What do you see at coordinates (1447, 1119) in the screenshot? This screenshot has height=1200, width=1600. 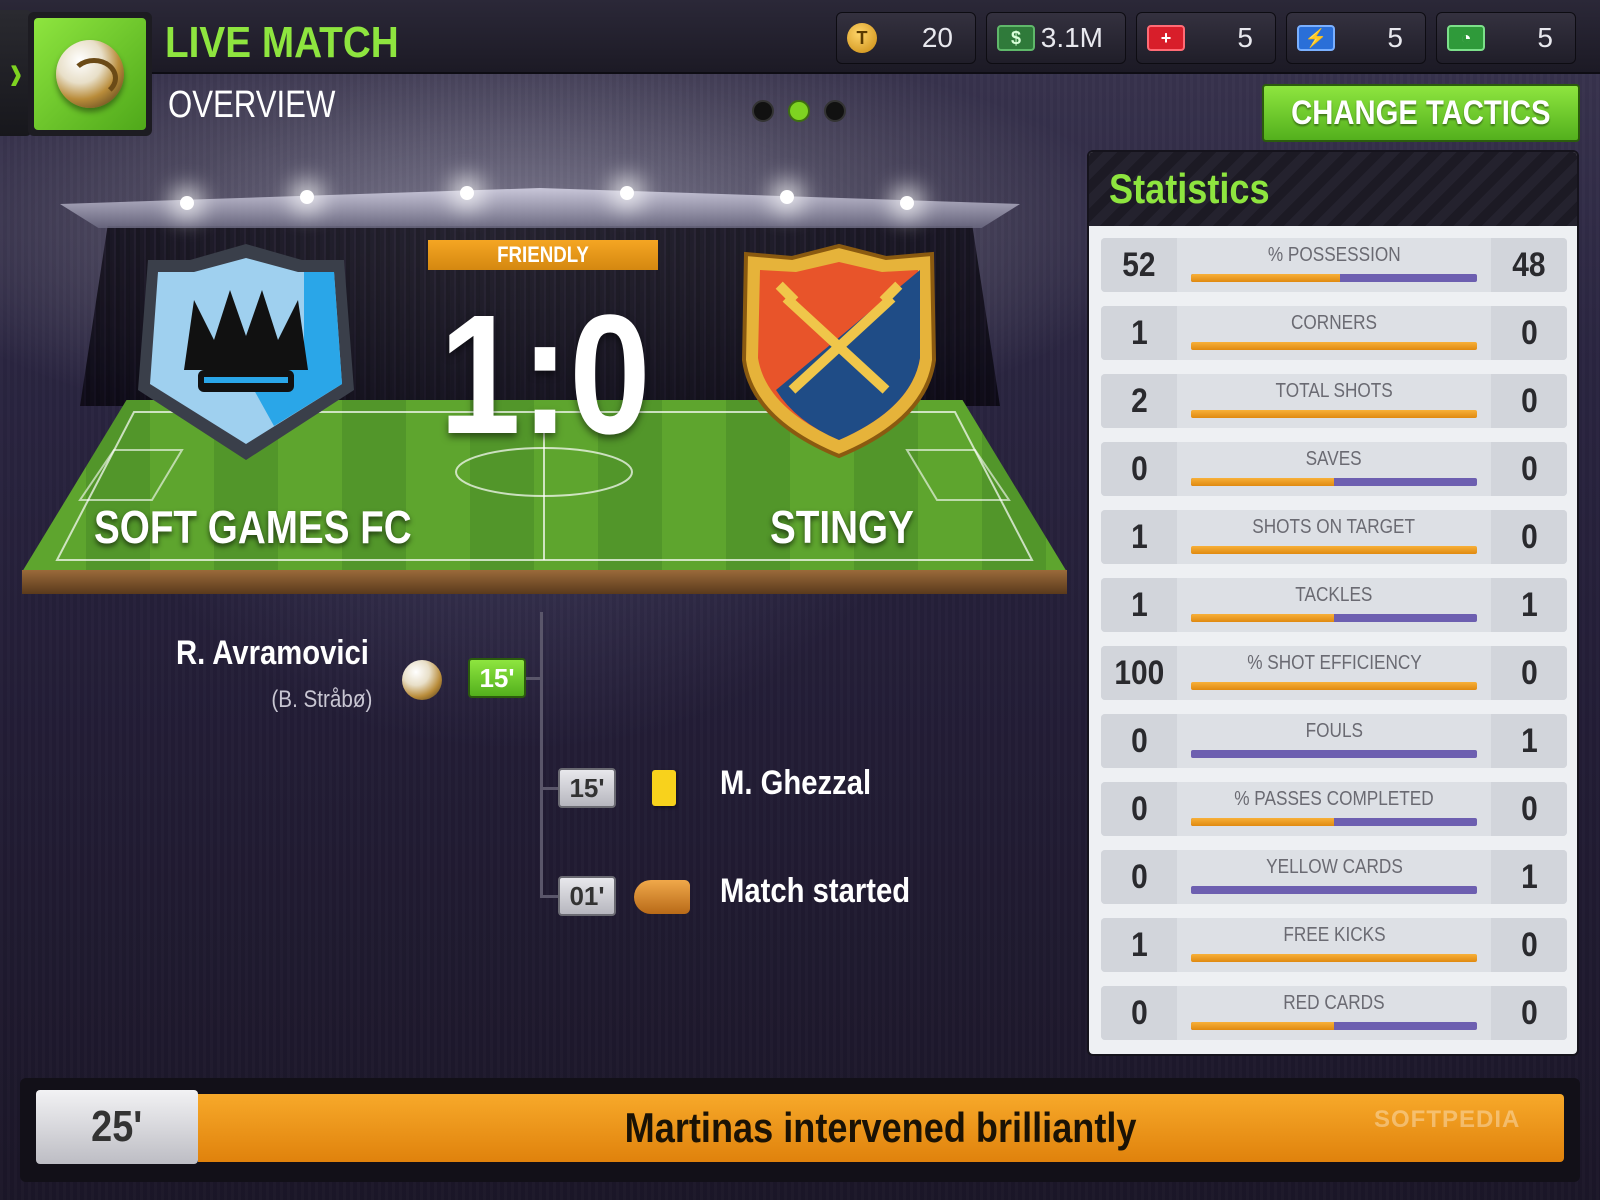 I see `watermark: SOFTPEDIA` at bounding box center [1447, 1119].